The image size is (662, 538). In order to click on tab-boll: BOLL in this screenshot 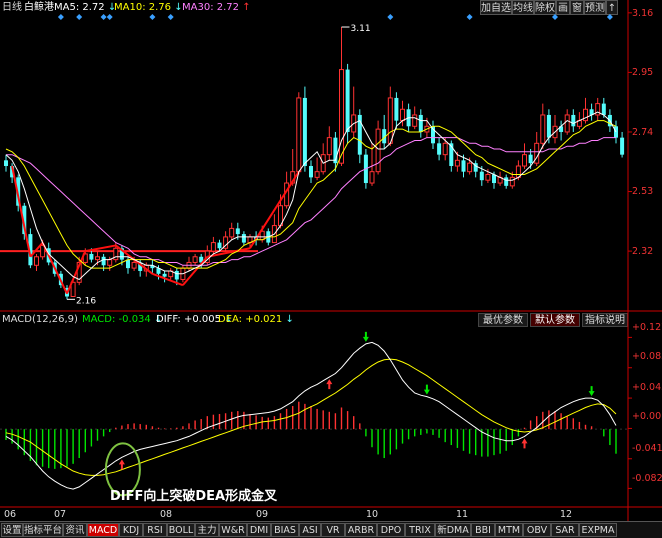, I will do `click(181, 530)`.